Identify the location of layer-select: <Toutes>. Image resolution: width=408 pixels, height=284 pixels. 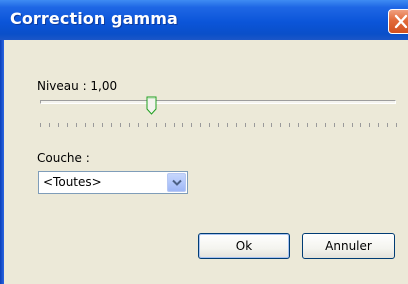
(113, 182).